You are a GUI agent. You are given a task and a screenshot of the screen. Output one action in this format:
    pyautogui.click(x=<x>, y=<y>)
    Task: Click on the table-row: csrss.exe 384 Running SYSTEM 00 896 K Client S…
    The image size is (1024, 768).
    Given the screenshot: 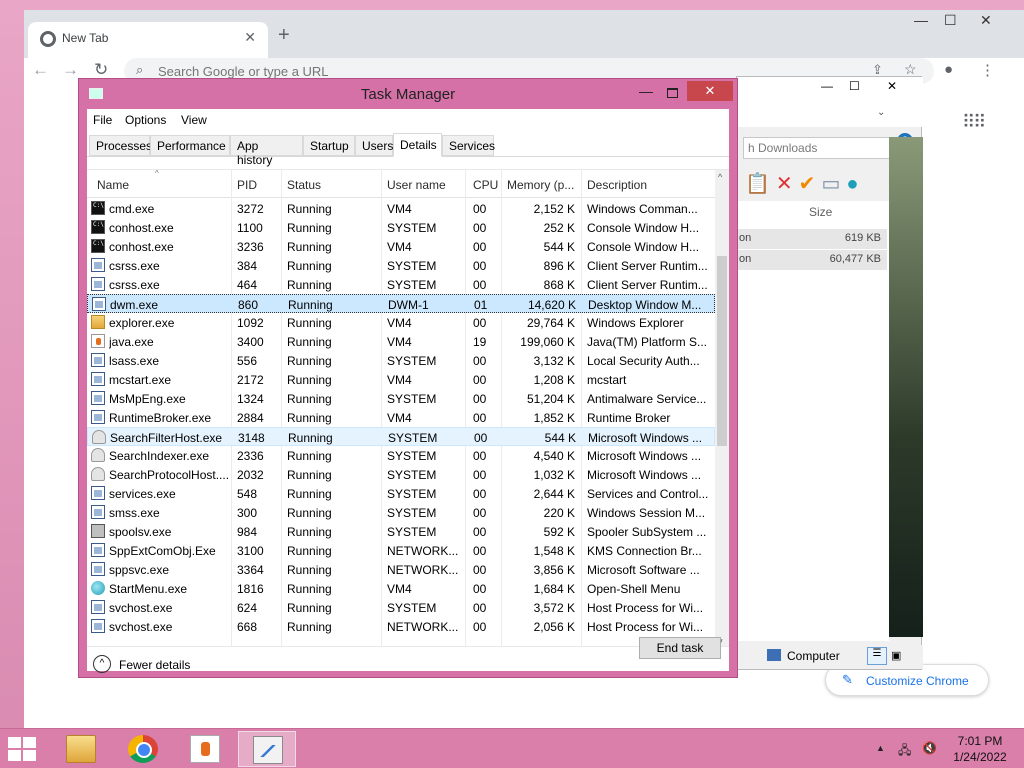 What is the action you would take?
    pyautogui.click(x=401, y=265)
    